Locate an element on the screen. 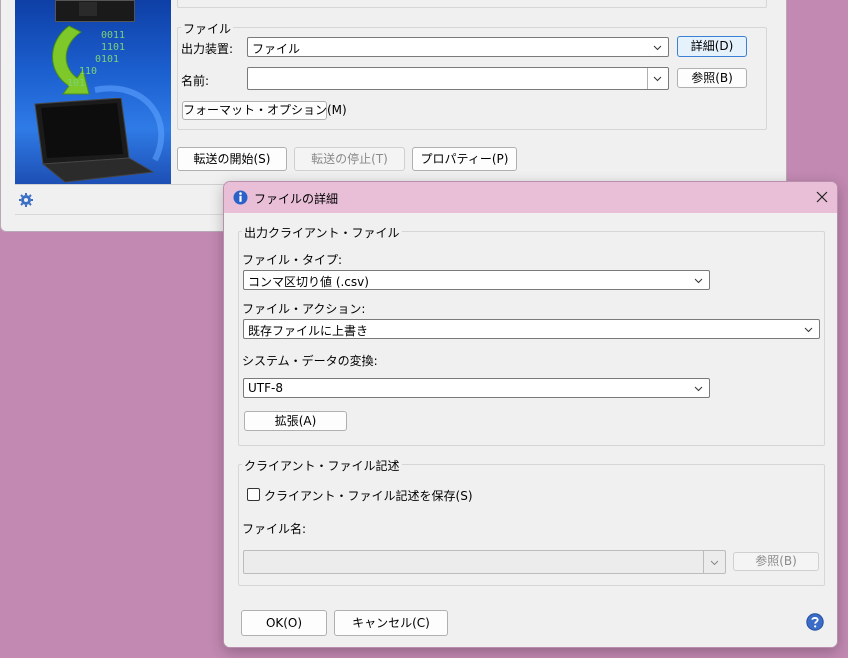 This screenshot has width=848, height=658. binary-text: 101 is located at coordinates (76, 83).